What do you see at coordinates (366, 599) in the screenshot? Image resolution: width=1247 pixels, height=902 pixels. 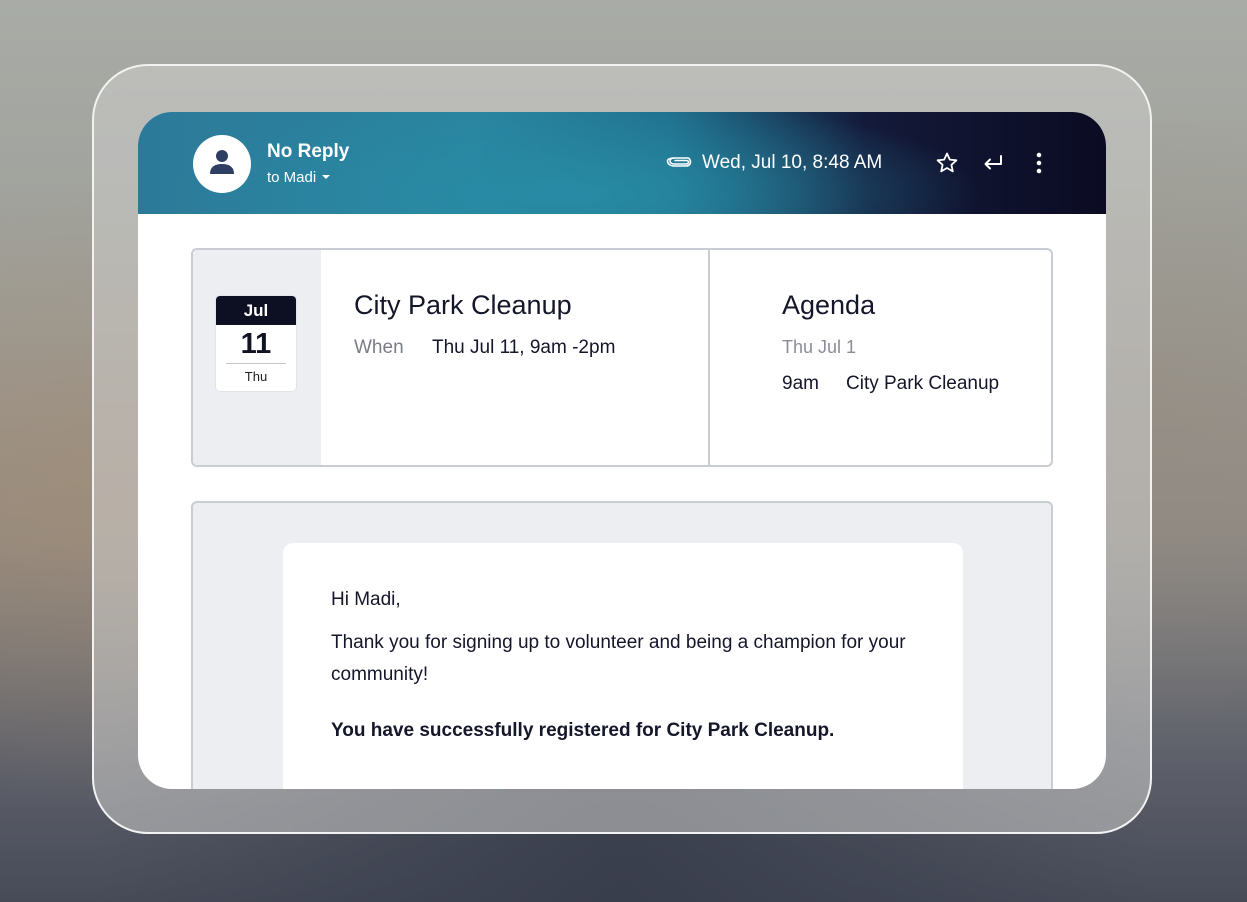 I see `message-greeting: Hi Madi,` at bounding box center [366, 599].